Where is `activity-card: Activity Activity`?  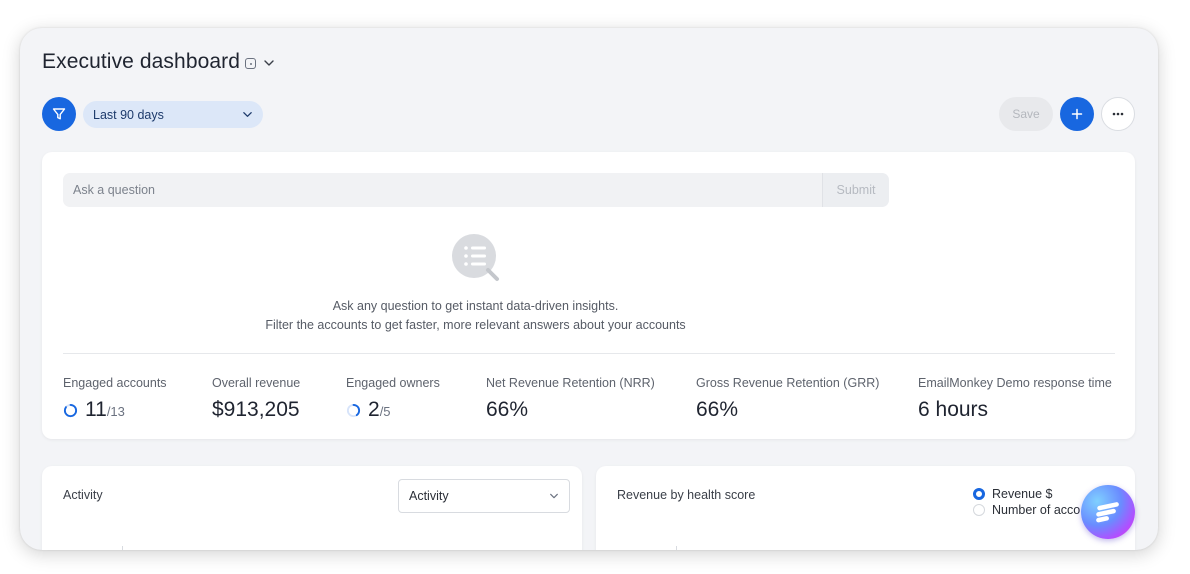 activity-card: Activity Activity is located at coordinates (312, 508).